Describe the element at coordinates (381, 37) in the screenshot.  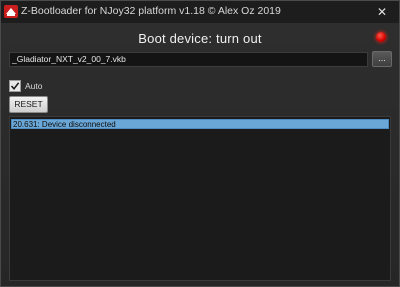
I see `status-indicator-icon` at that location.